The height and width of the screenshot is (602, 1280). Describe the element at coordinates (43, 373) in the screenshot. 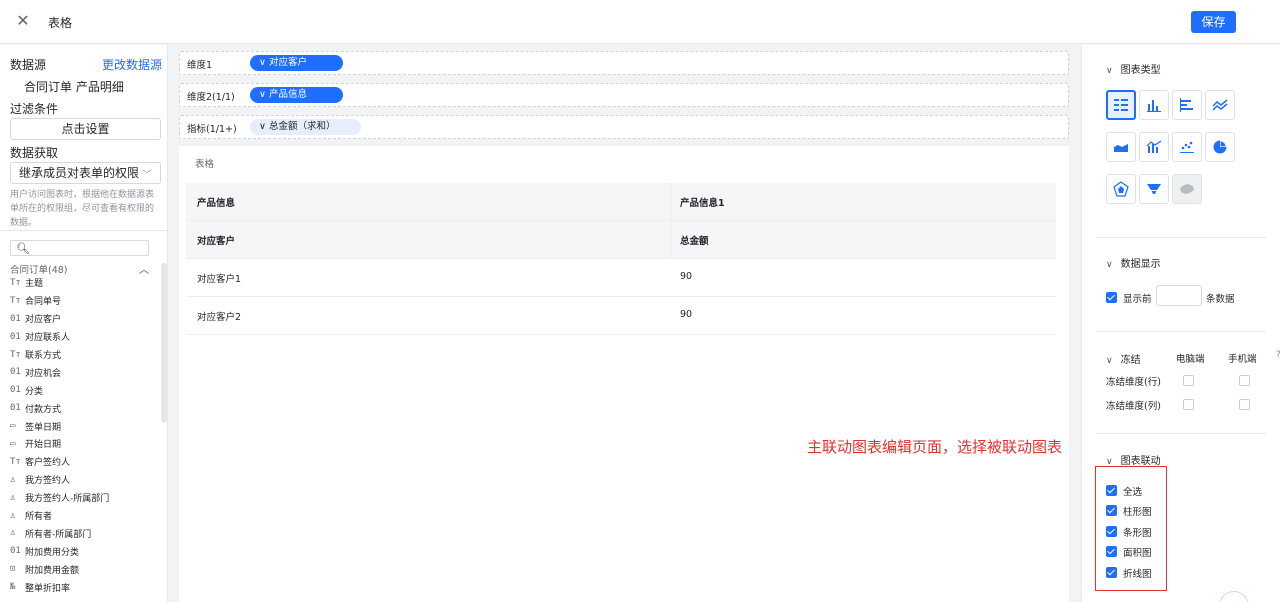

I see `field-label: 对应机会` at that location.